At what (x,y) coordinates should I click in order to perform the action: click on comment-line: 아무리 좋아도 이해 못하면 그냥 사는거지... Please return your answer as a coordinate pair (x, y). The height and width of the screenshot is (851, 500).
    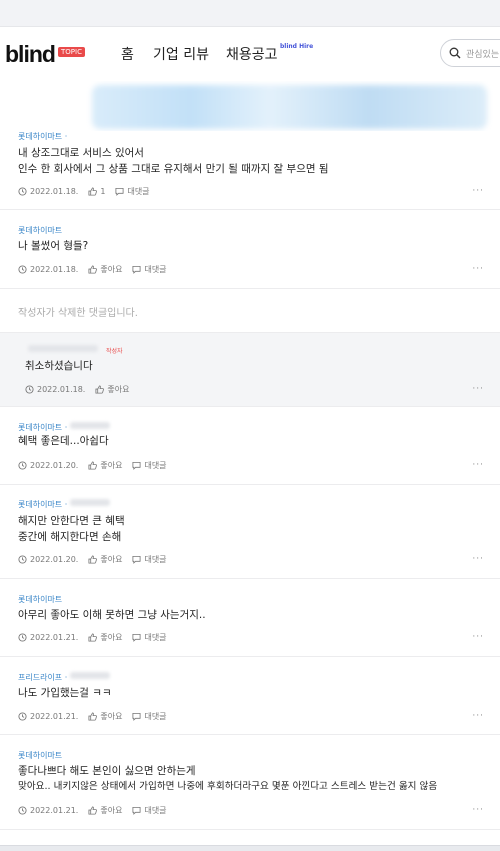
    Looking at the image, I should click on (112, 615).